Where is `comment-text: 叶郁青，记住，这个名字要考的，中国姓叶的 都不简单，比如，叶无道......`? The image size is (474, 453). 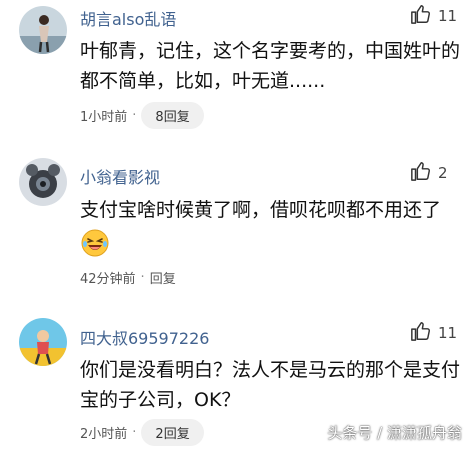 comment-text: 叶郁青，记住，这个名字要考的，中国姓叶的 都不简单，比如，叶无道...... is located at coordinates (272, 66).